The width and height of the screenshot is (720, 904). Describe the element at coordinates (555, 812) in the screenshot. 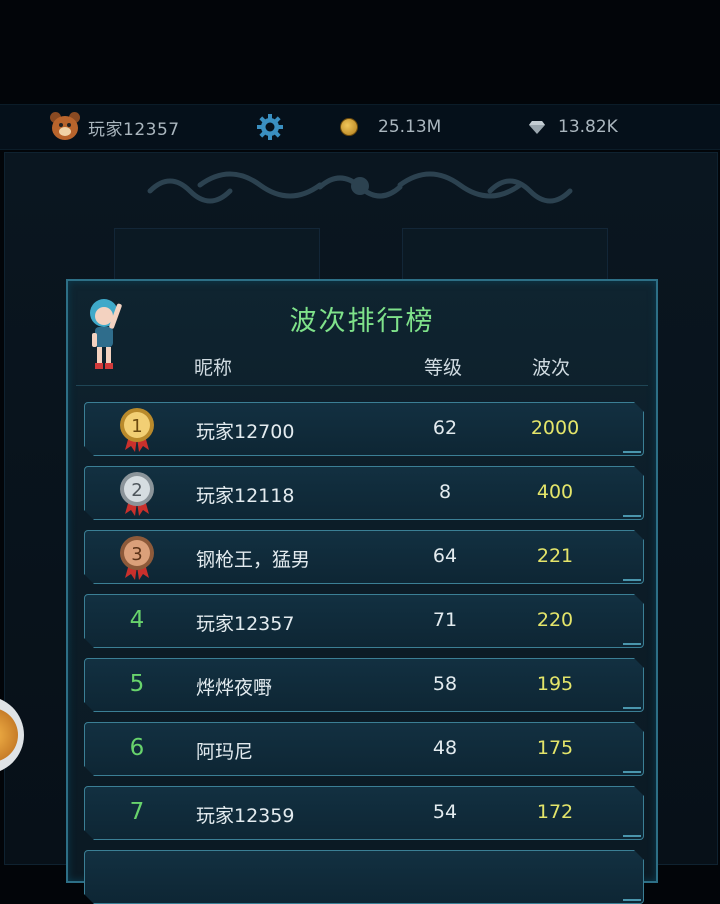

I see `row-wave: 172` at that location.